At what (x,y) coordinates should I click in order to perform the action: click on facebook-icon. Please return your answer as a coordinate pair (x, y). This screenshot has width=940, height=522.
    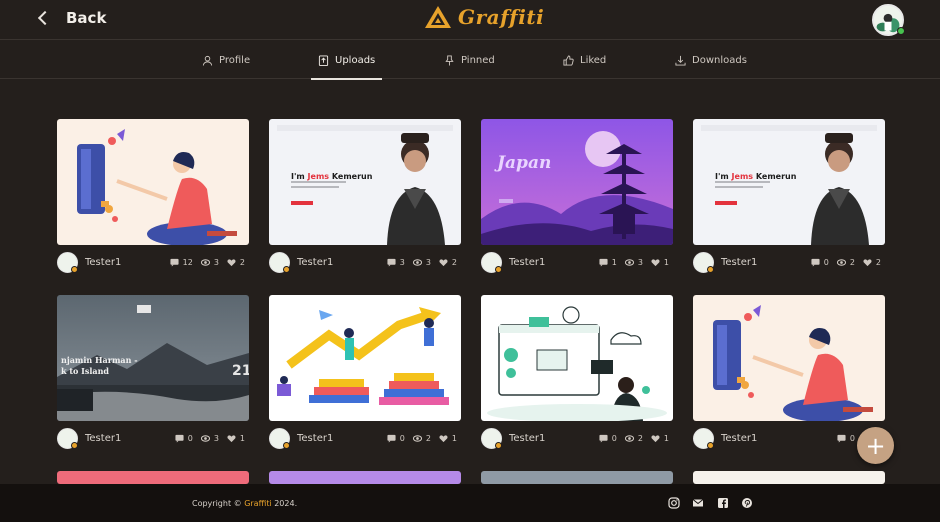
    Looking at the image, I should click on (723, 503).